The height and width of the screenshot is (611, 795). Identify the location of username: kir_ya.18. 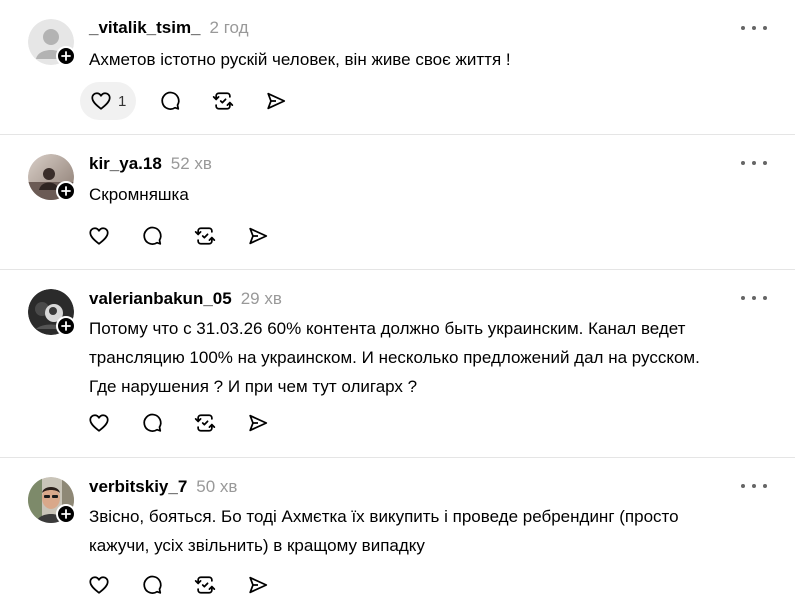
(125, 164).